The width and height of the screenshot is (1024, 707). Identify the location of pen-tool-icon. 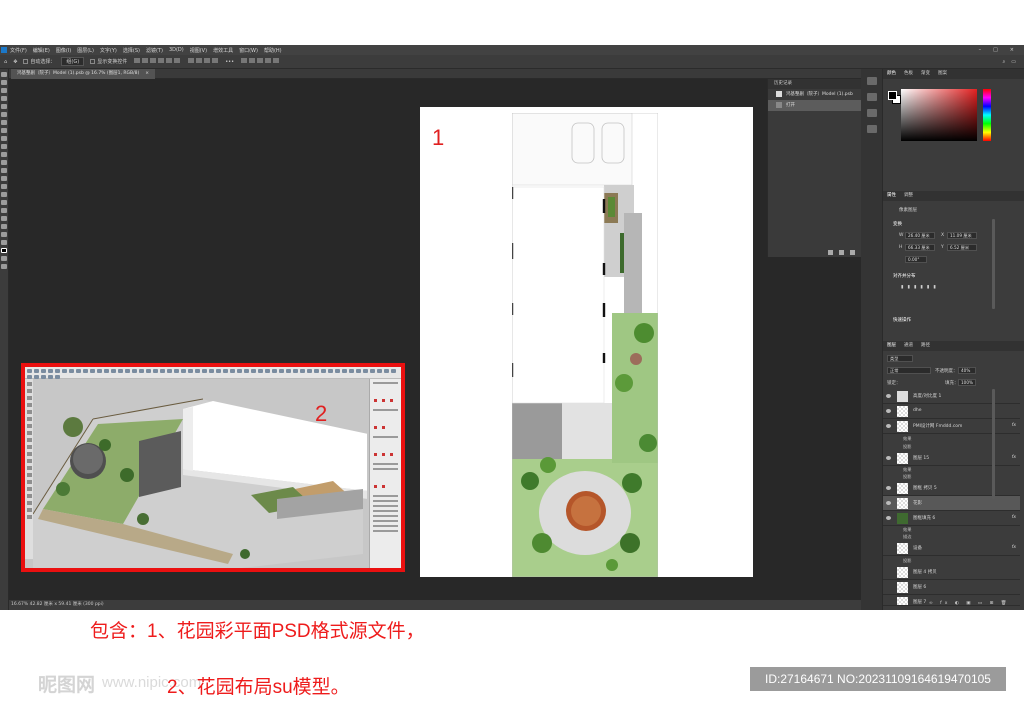
(4, 194).